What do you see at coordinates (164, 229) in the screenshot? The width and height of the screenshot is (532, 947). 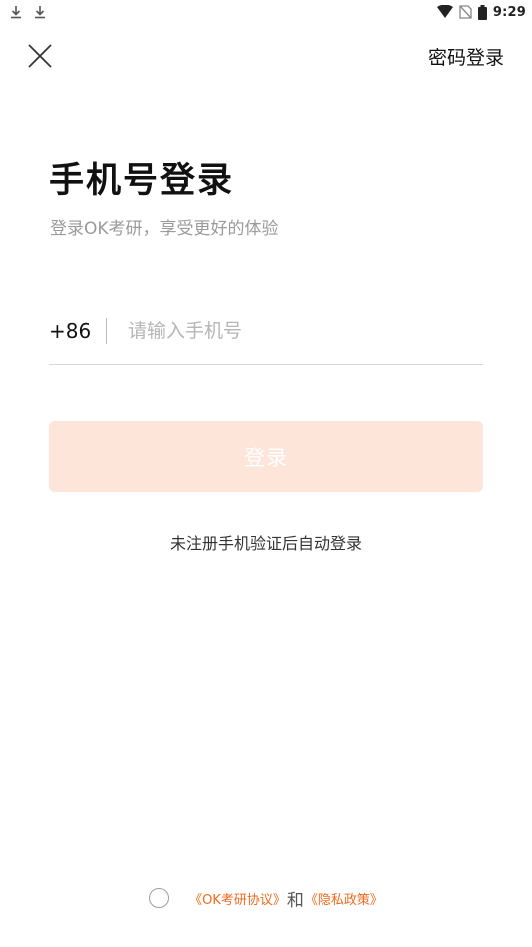 I see `page-subtitle: 登录OK考研，享受更好的体验` at bounding box center [164, 229].